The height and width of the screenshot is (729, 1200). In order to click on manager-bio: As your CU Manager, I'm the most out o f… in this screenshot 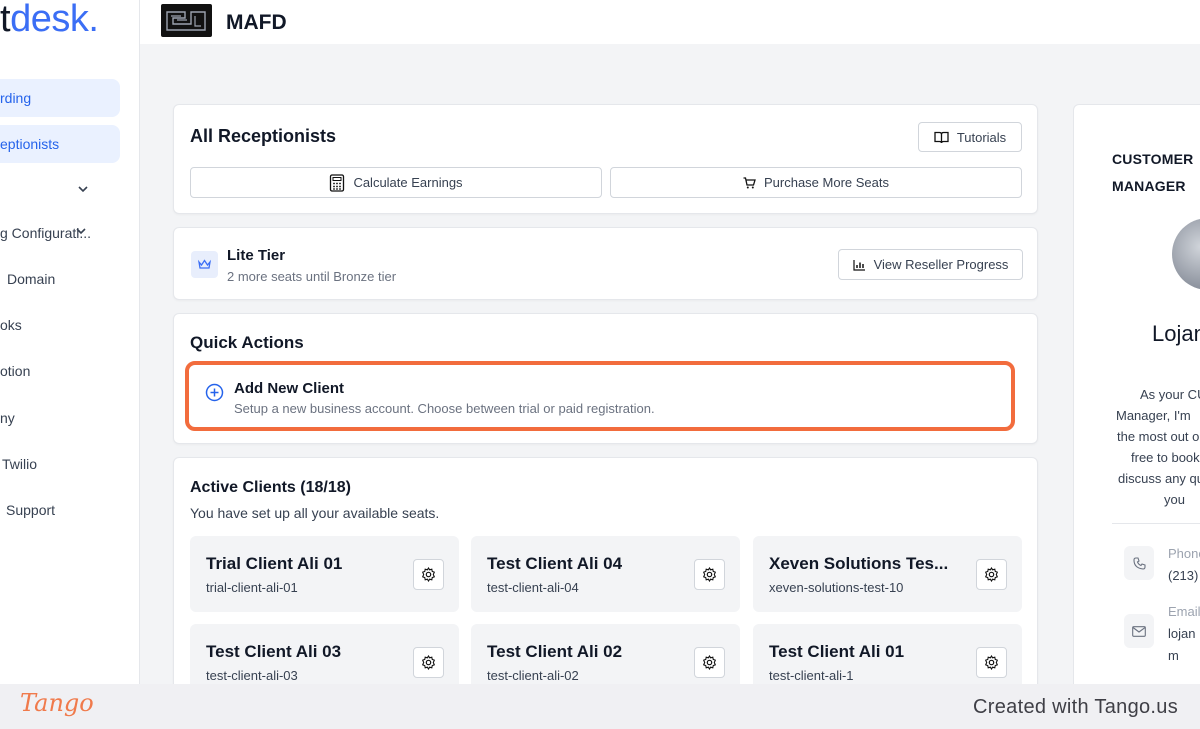, I will do `click(1151, 447)`.